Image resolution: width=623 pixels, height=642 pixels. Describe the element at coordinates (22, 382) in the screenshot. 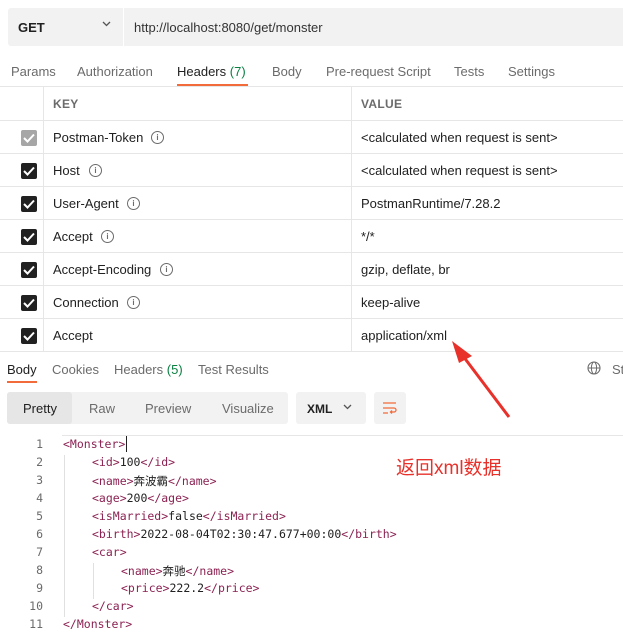

I see `active-response-tab-indicator` at that location.